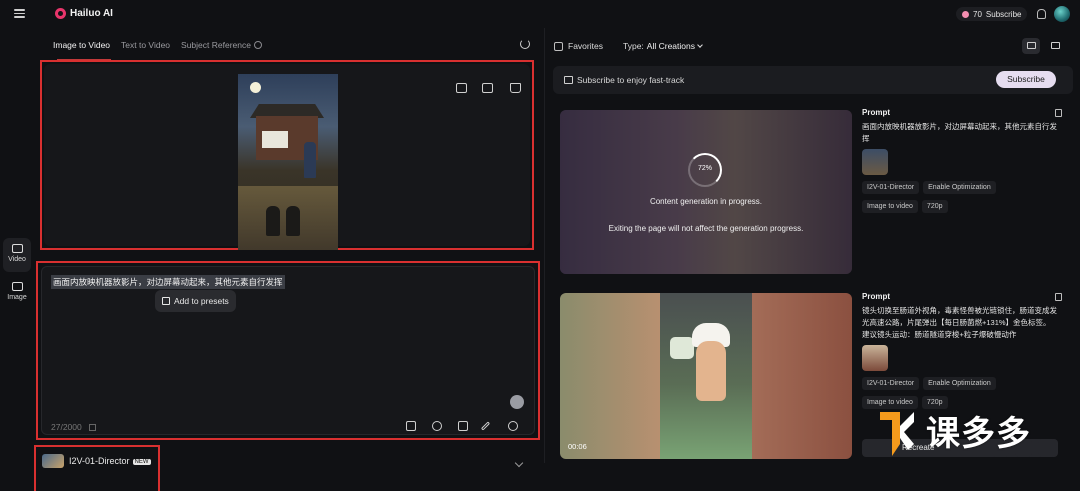 This screenshot has width=1080, height=491. I want to click on sign-shape, so click(682, 348).